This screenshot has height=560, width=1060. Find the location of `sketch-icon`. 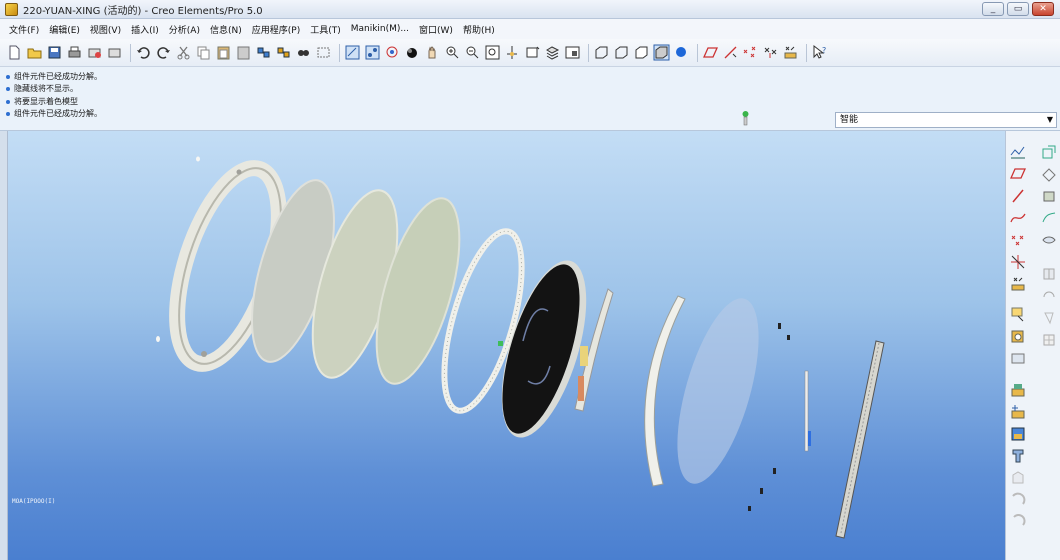

sketch-icon is located at coordinates (352, 52).